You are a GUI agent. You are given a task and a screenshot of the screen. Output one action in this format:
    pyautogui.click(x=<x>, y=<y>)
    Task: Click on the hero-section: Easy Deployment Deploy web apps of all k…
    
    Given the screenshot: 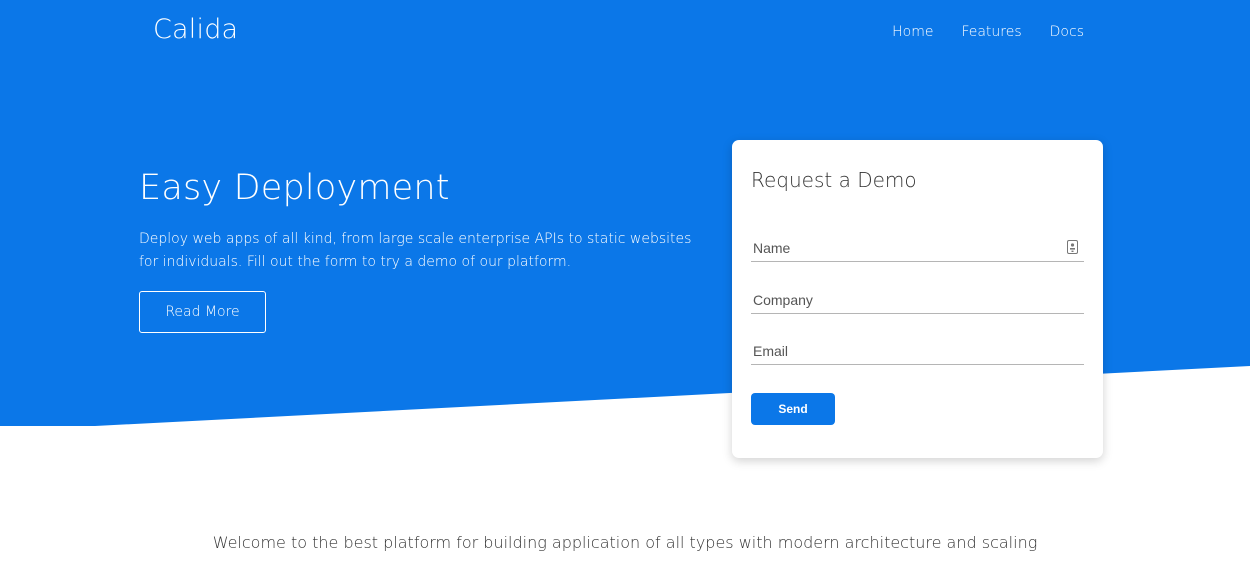 What is the action you would take?
    pyautogui.click(x=419, y=220)
    